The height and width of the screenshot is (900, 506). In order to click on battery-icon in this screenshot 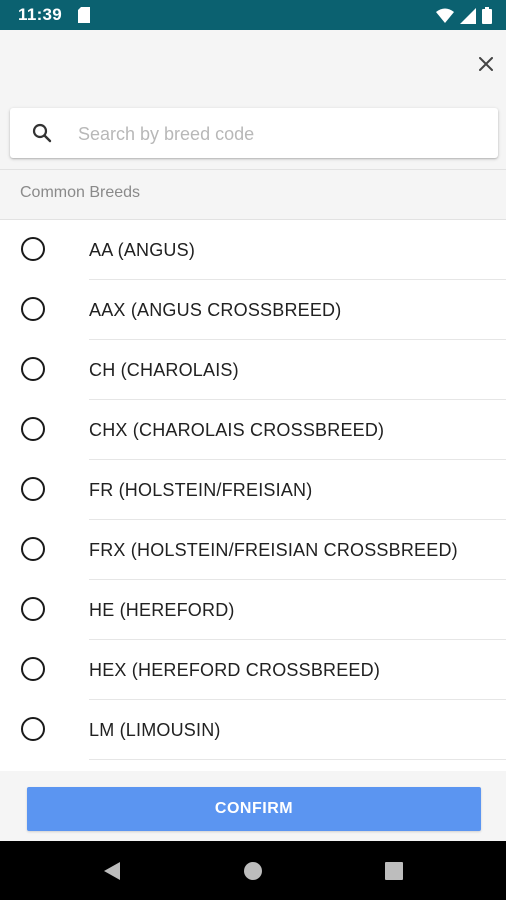, I will do `click(487, 18)`.